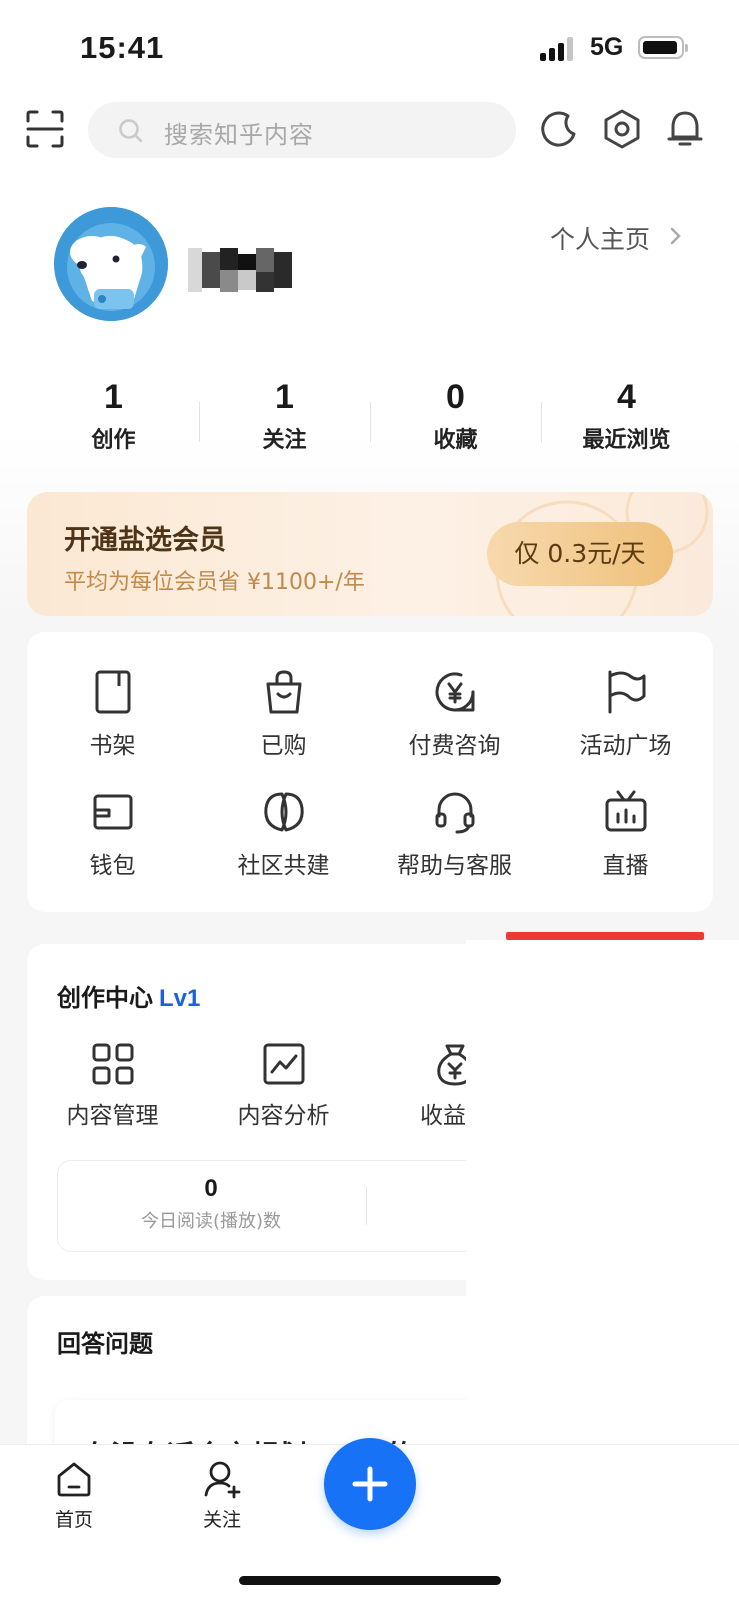 The image size is (739, 1600). Describe the element at coordinates (625, 811) in the screenshot. I see `tv-icon` at that location.